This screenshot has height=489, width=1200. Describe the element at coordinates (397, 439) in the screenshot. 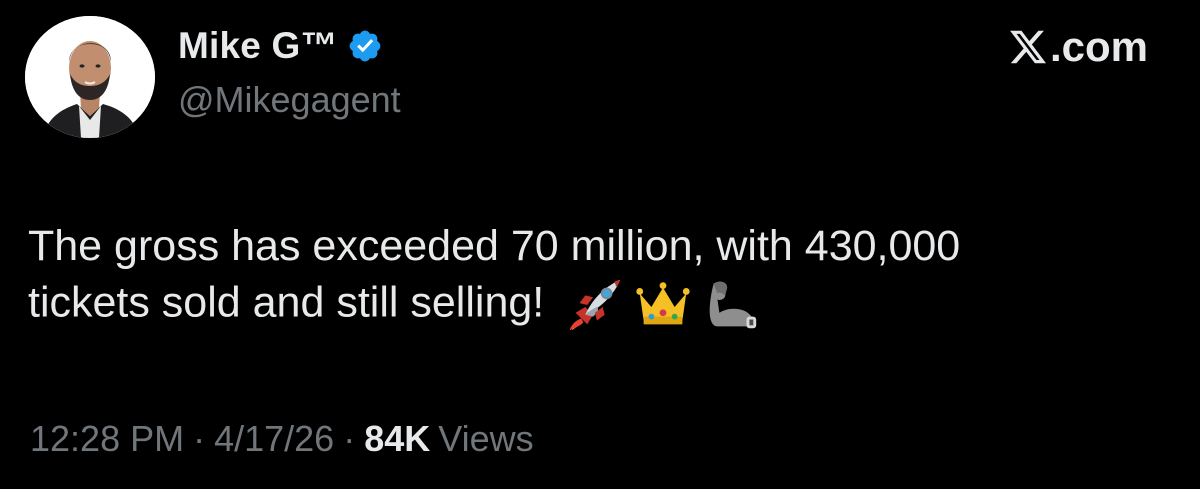

I see `views-count: 84K` at that location.